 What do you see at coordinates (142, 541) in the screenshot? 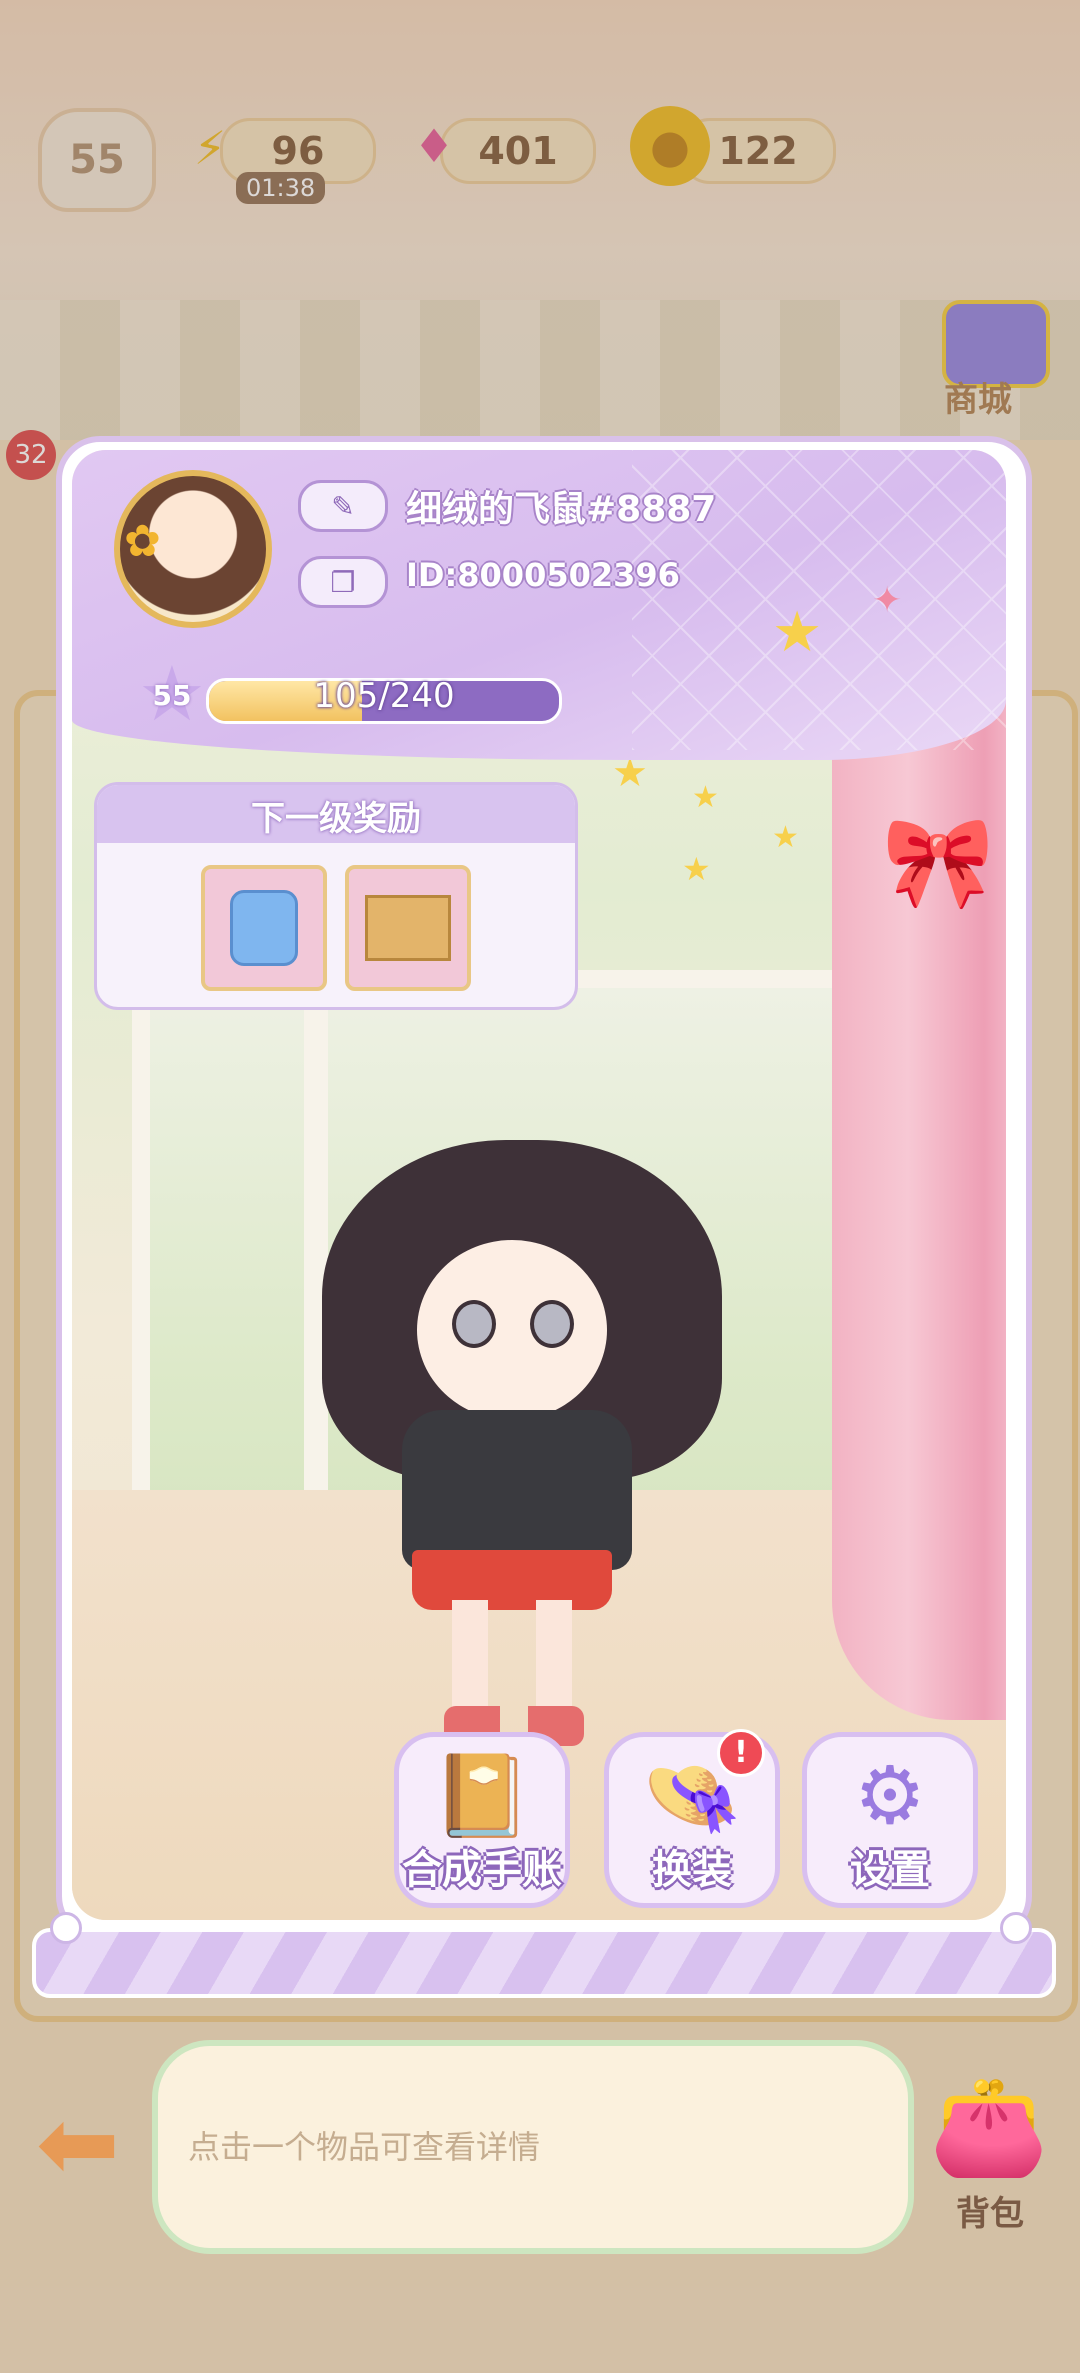
I see `sunflower-icon: ✿` at bounding box center [142, 541].